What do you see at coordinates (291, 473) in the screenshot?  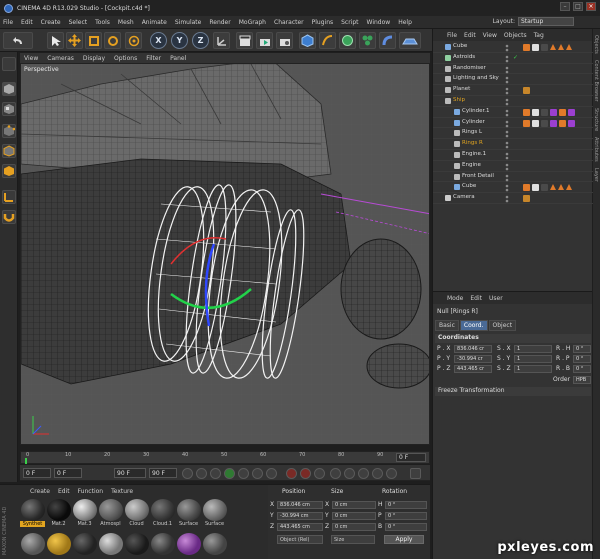 I see `record-button` at bounding box center [291, 473].